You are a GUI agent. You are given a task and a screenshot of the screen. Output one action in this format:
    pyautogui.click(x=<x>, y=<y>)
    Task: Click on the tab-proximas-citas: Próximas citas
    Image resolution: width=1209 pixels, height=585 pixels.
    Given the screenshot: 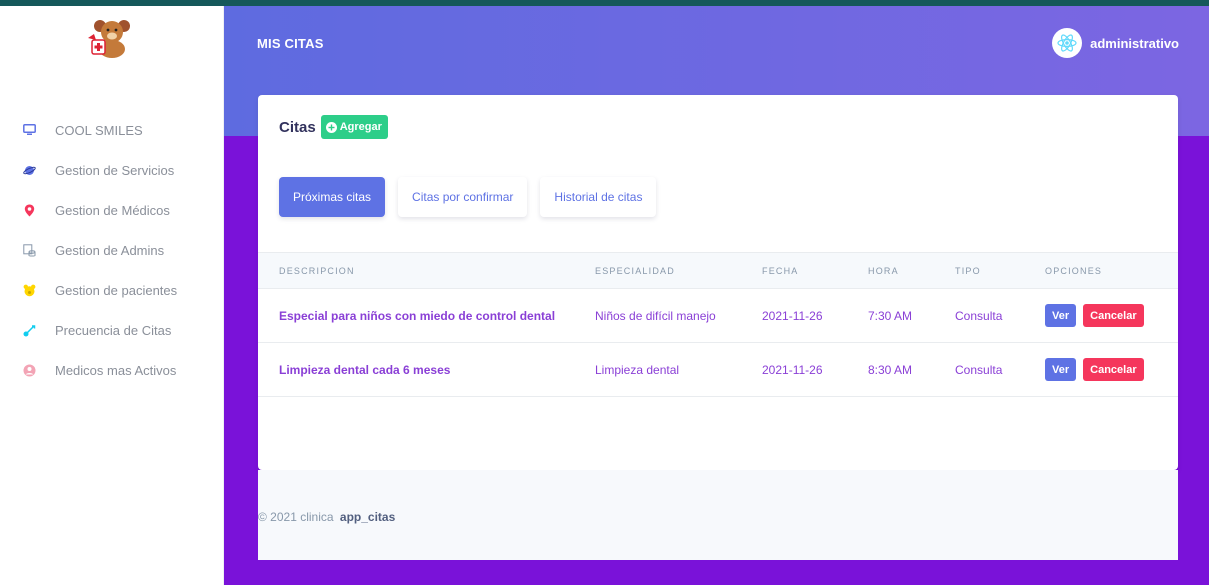 What is the action you would take?
    pyautogui.click(x=332, y=197)
    